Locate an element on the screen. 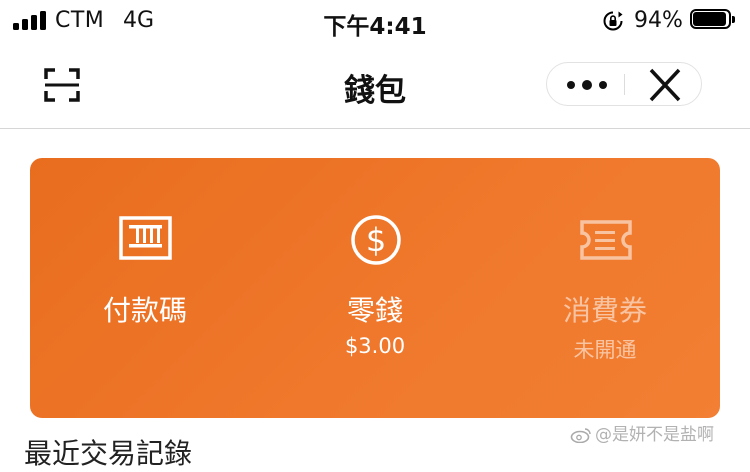 This screenshot has height=472, width=750. voucher-status: 未開通 is located at coordinates (605, 350).